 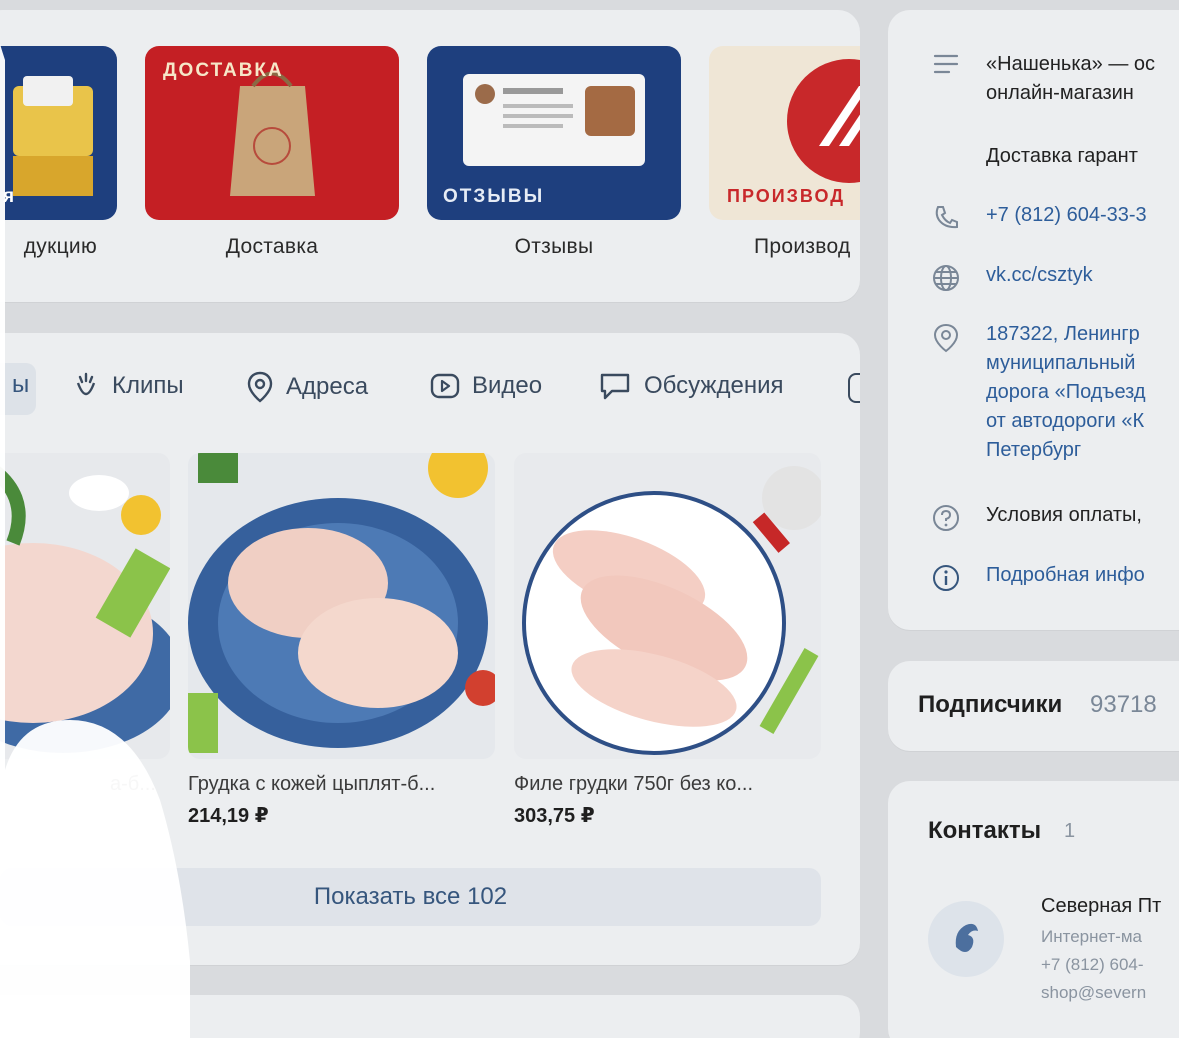 I want to click on info-phone: +7 (812) 604-33-3, so click(x=1037, y=215).